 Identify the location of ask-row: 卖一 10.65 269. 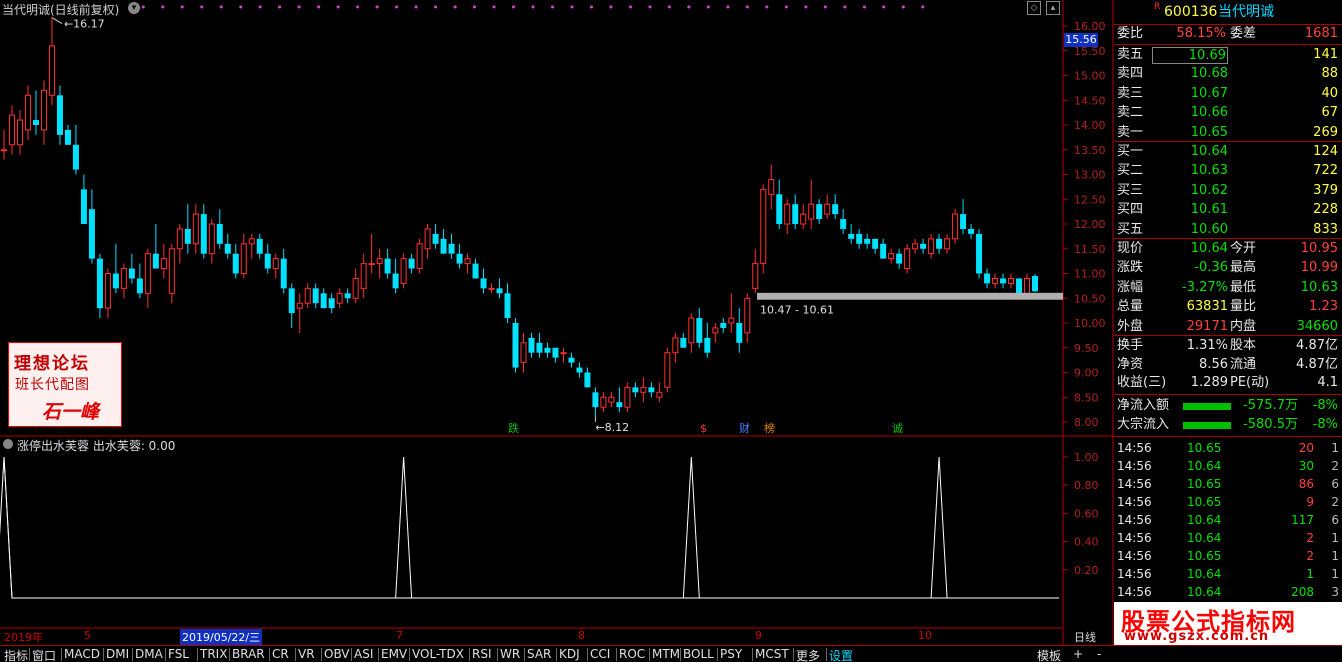
(1228, 133).